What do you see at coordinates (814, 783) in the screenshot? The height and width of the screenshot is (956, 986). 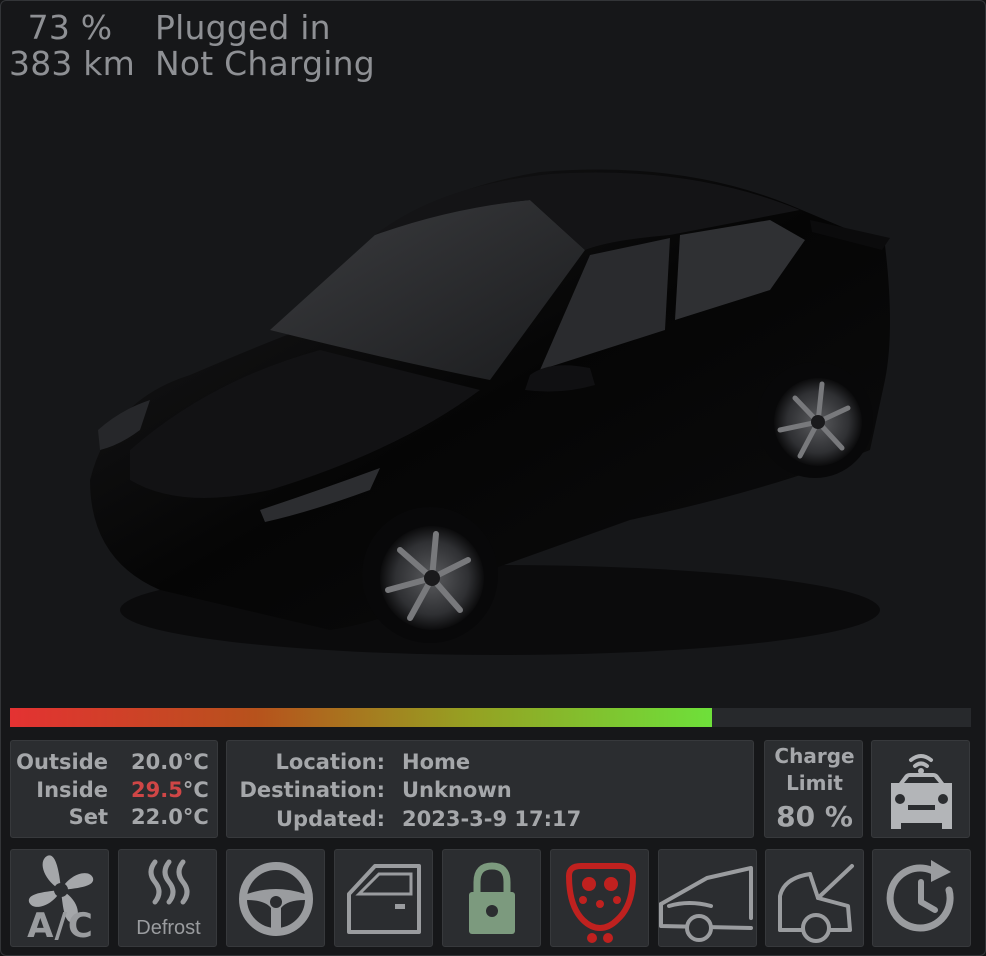 I see `charge-limit-title-line2: Limit` at bounding box center [814, 783].